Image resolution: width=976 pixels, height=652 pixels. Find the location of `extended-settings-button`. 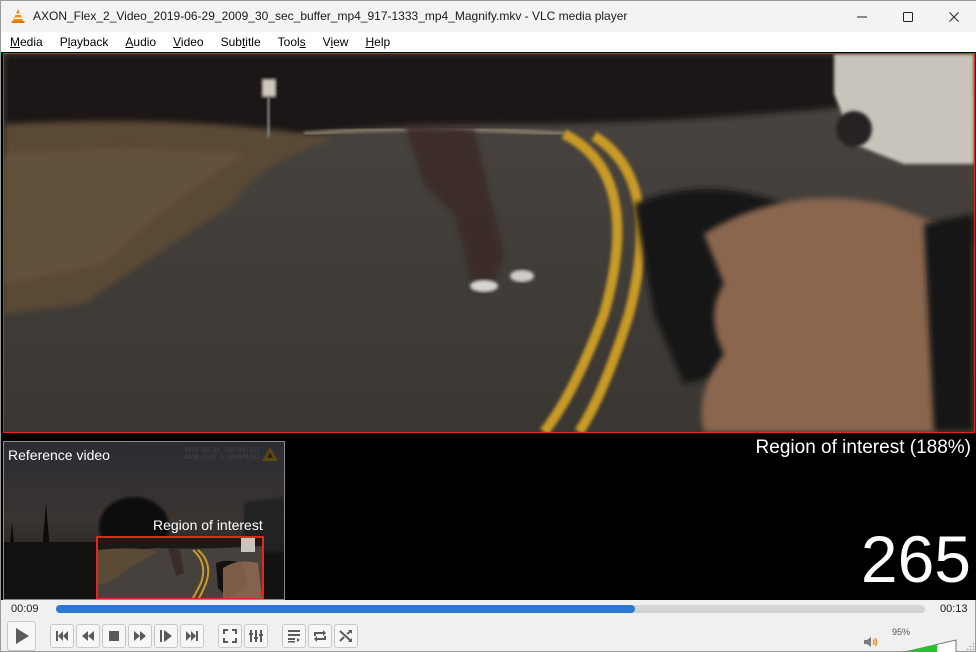

extended-settings-button is located at coordinates (256, 636).